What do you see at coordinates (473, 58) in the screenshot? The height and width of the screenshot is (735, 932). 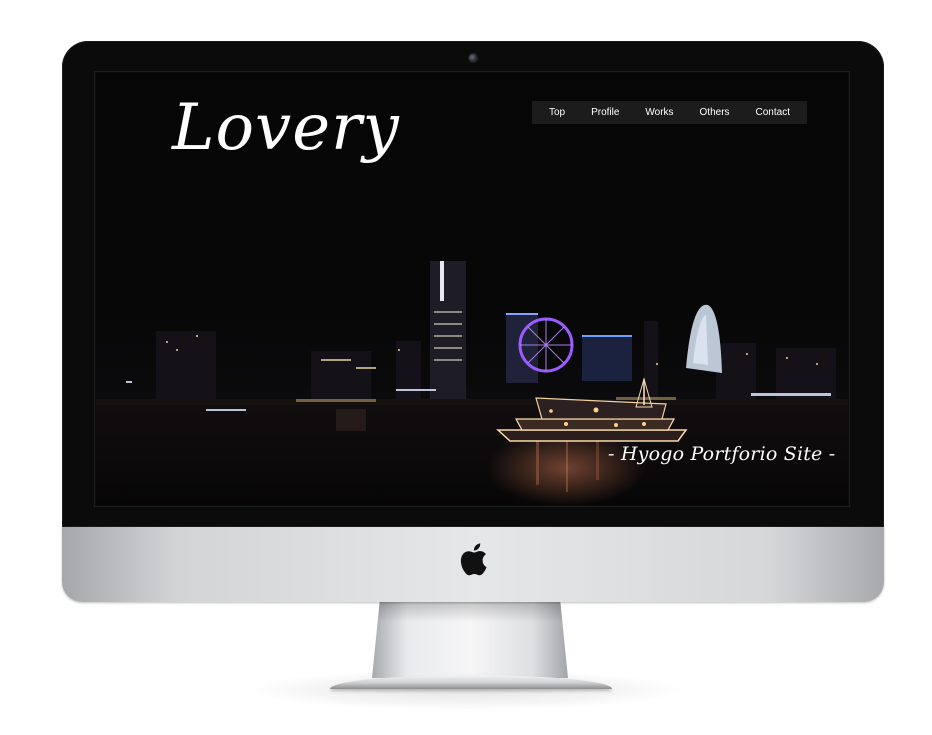 I see `webcam-icon` at bounding box center [473, 58].